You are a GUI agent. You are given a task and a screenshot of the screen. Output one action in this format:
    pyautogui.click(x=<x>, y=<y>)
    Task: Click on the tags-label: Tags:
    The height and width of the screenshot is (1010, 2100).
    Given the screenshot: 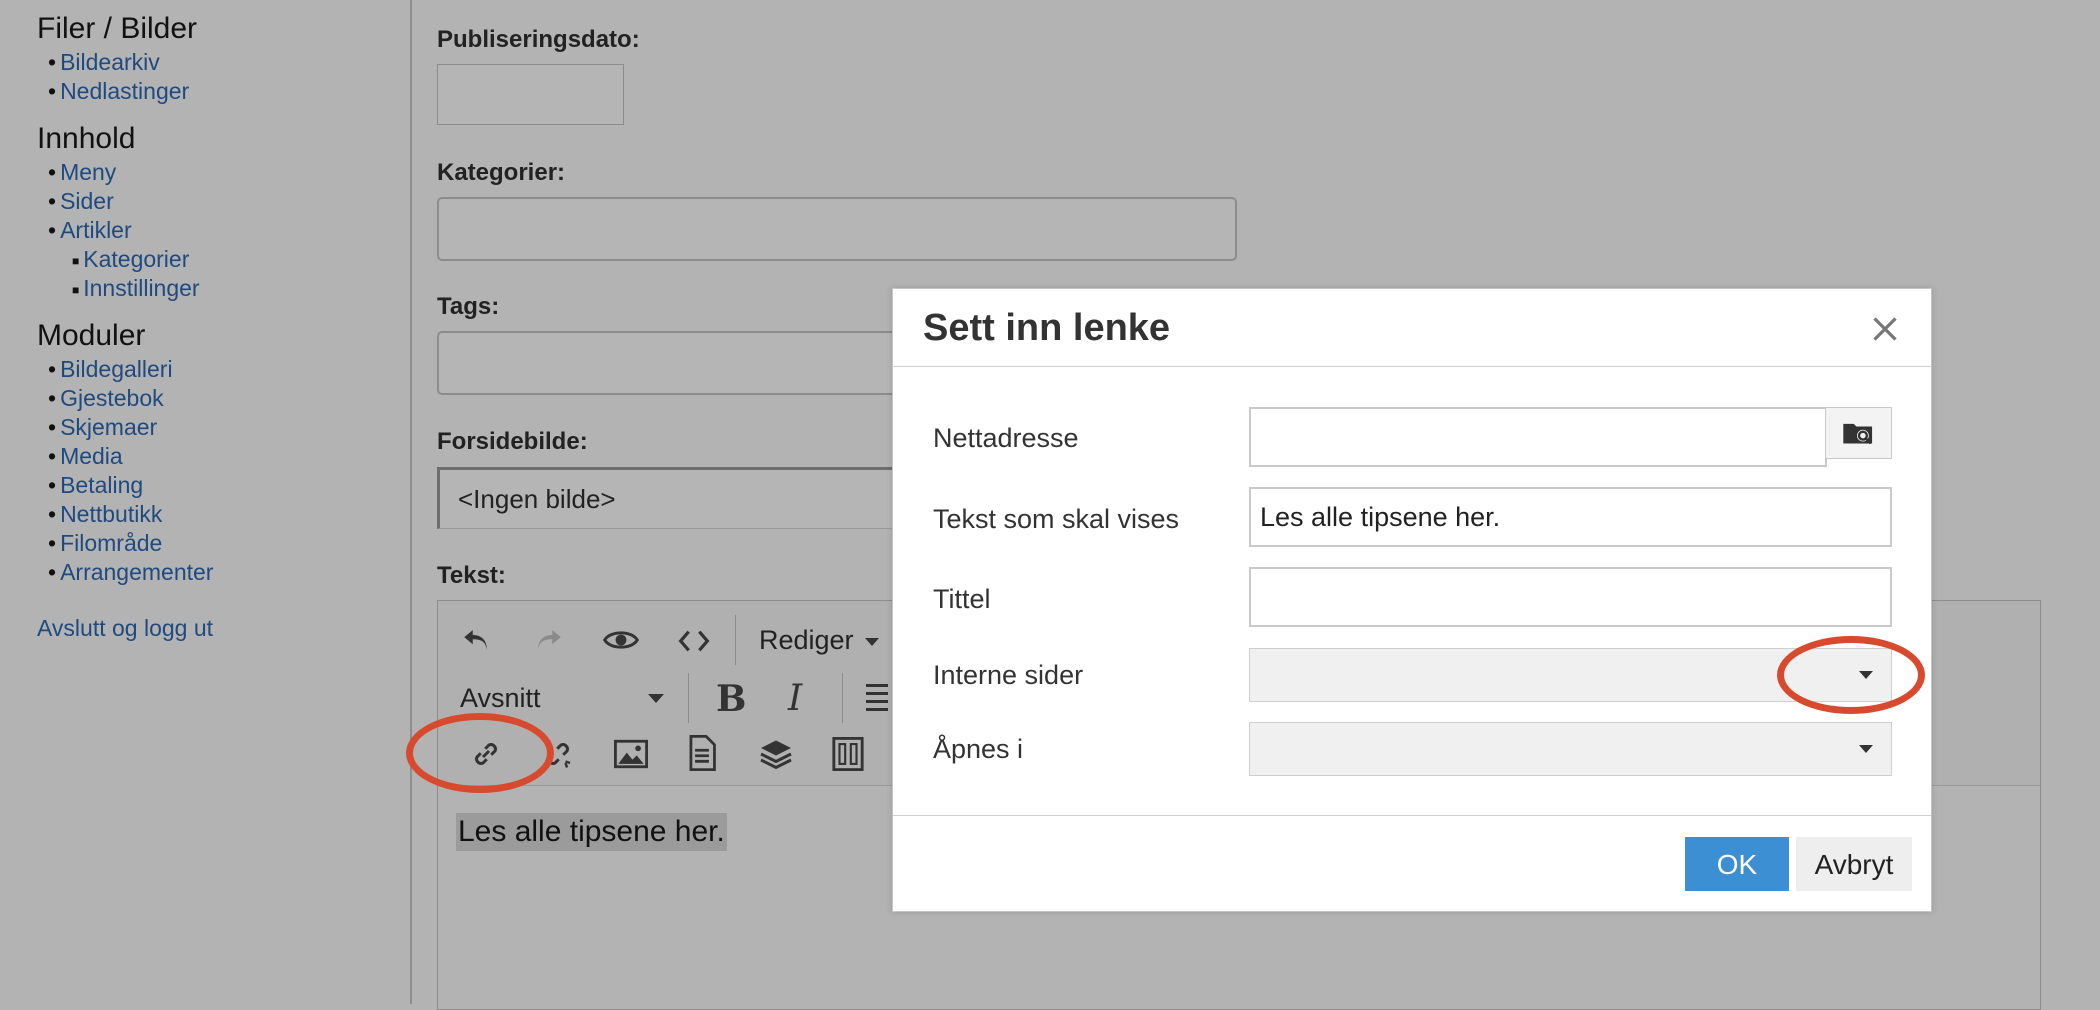 What is the action you would take?
    pyautogui.click(x=468, y=306)
    